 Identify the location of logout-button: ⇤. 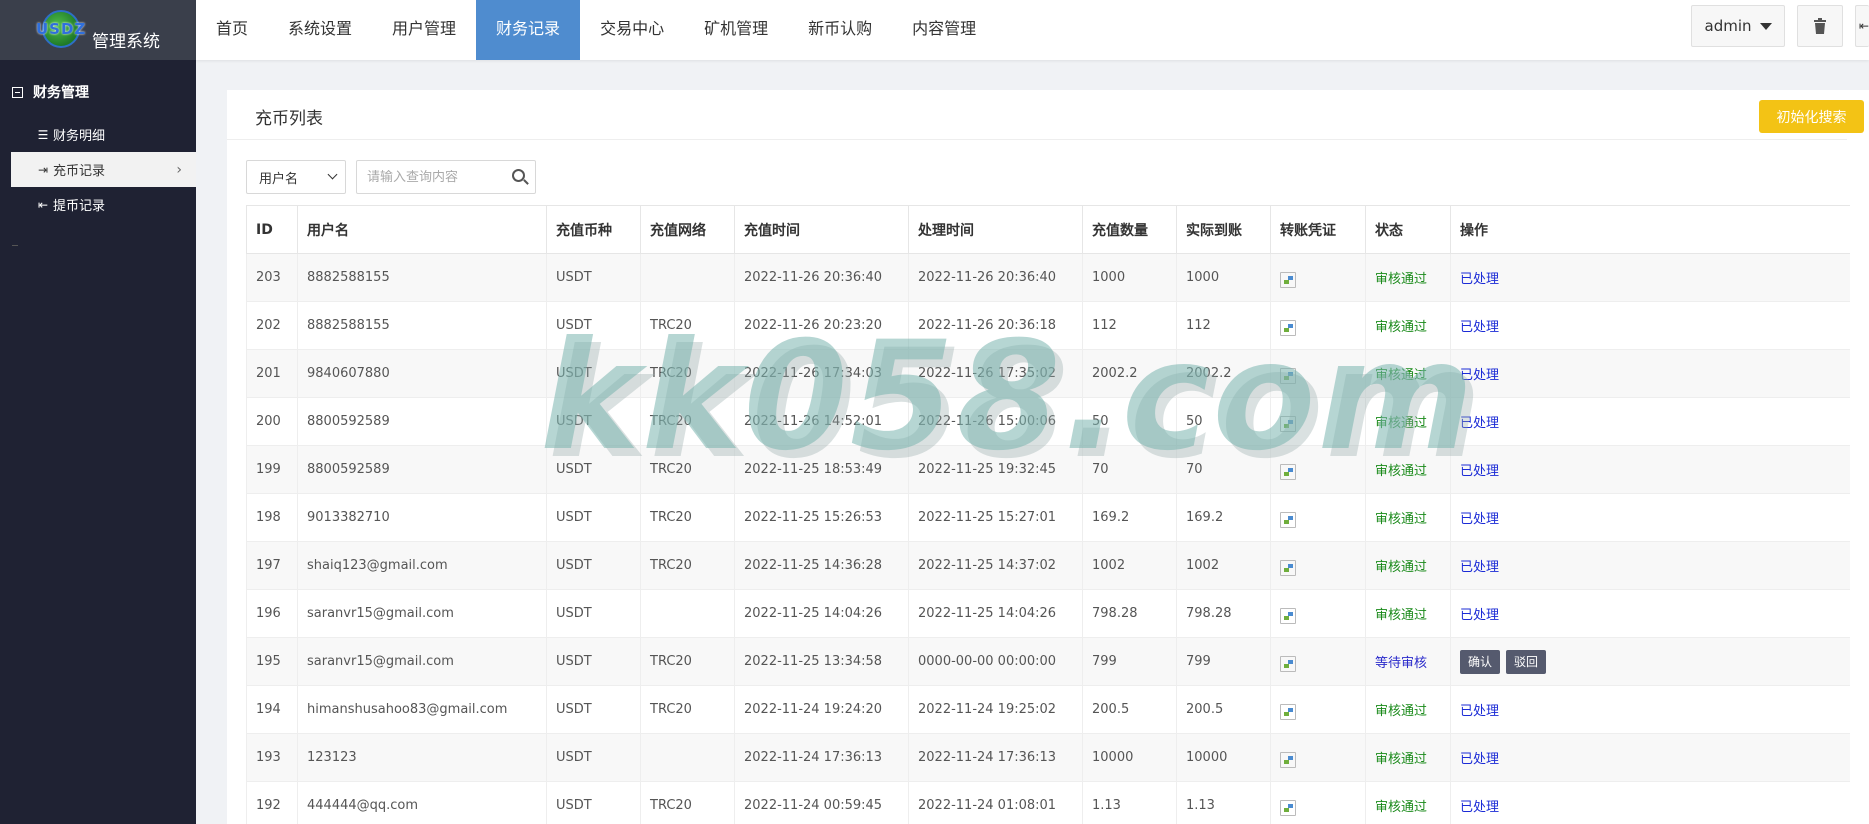
(1862, 26).